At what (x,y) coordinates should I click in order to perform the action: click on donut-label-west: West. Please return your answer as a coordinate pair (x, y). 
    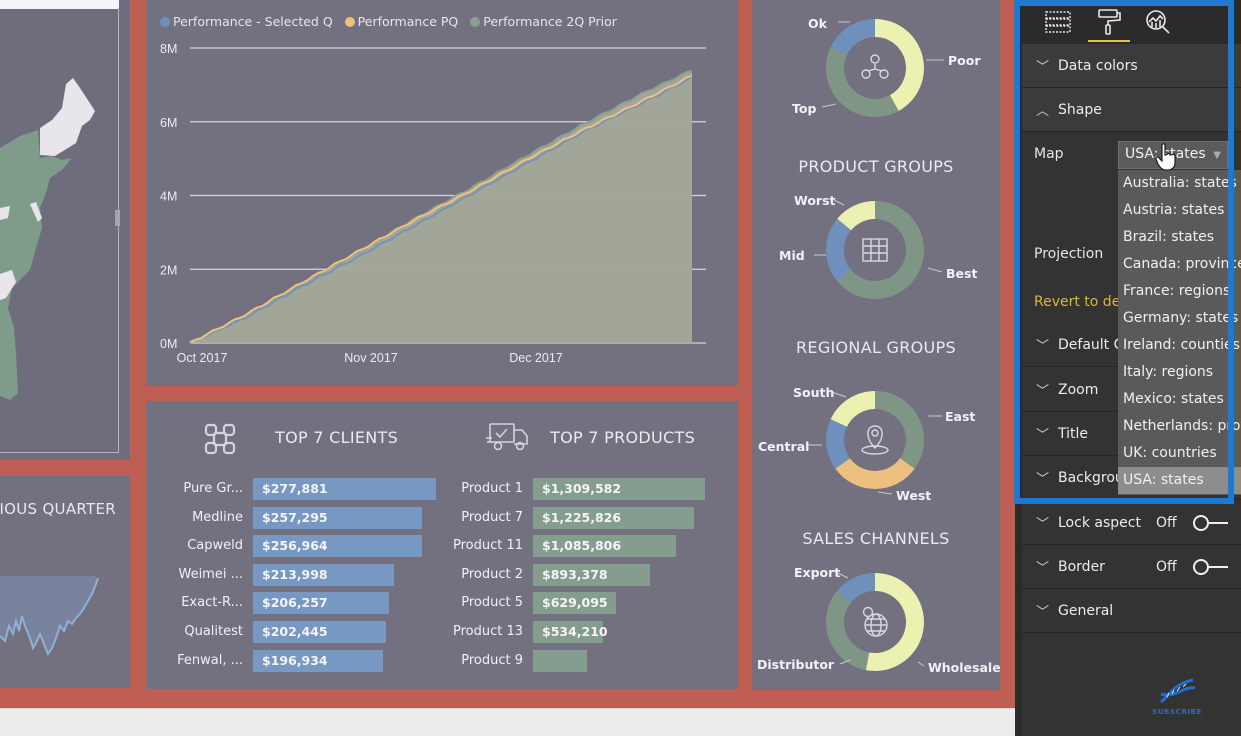
    Looking at the image, I should click on (914, 495).